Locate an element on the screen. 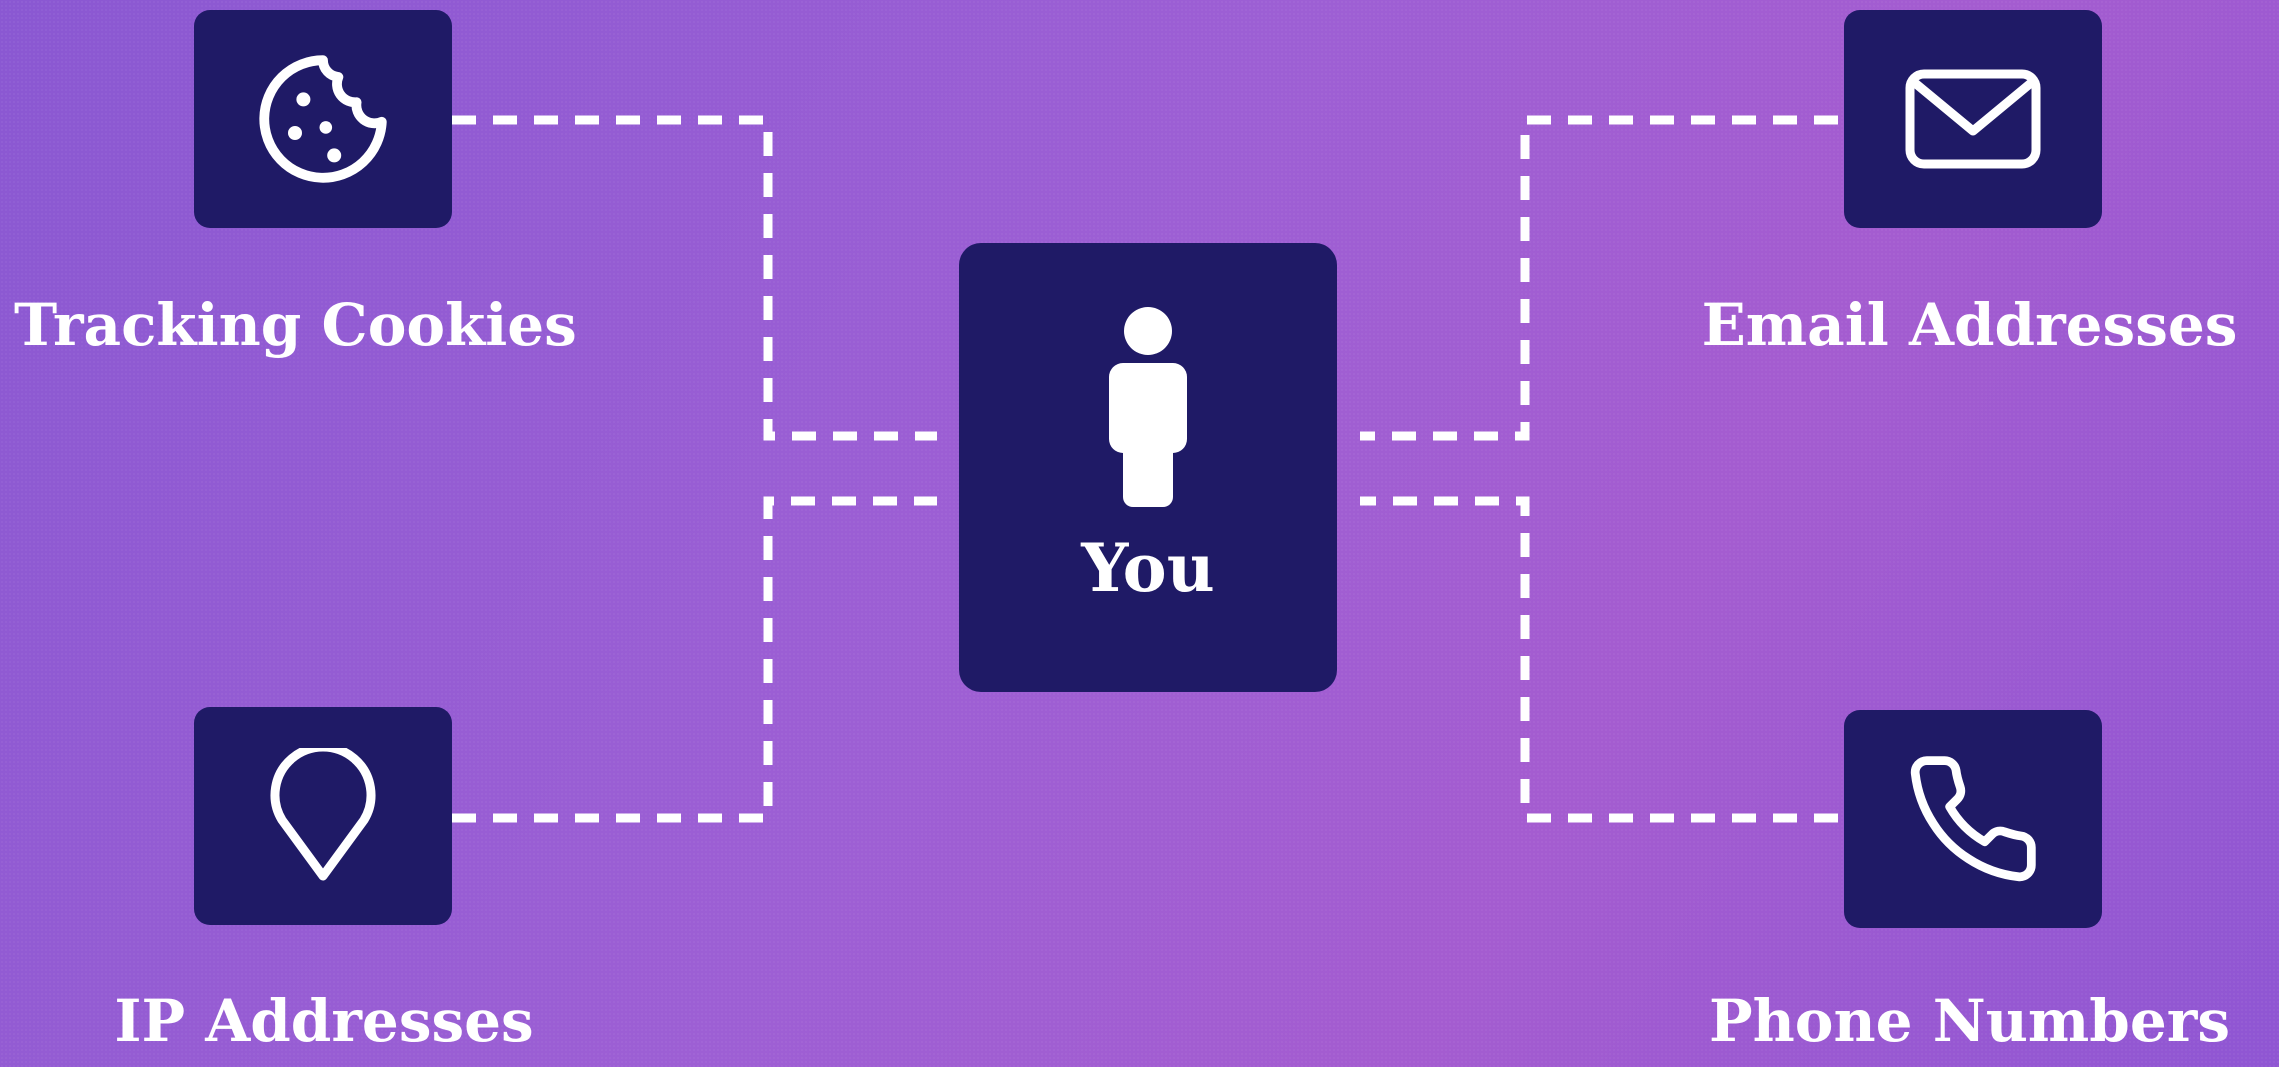 This screenshot has width=2279, height=1067. tracking-cookies-label: Tracking Cookies is located at coordinates (295, 325).